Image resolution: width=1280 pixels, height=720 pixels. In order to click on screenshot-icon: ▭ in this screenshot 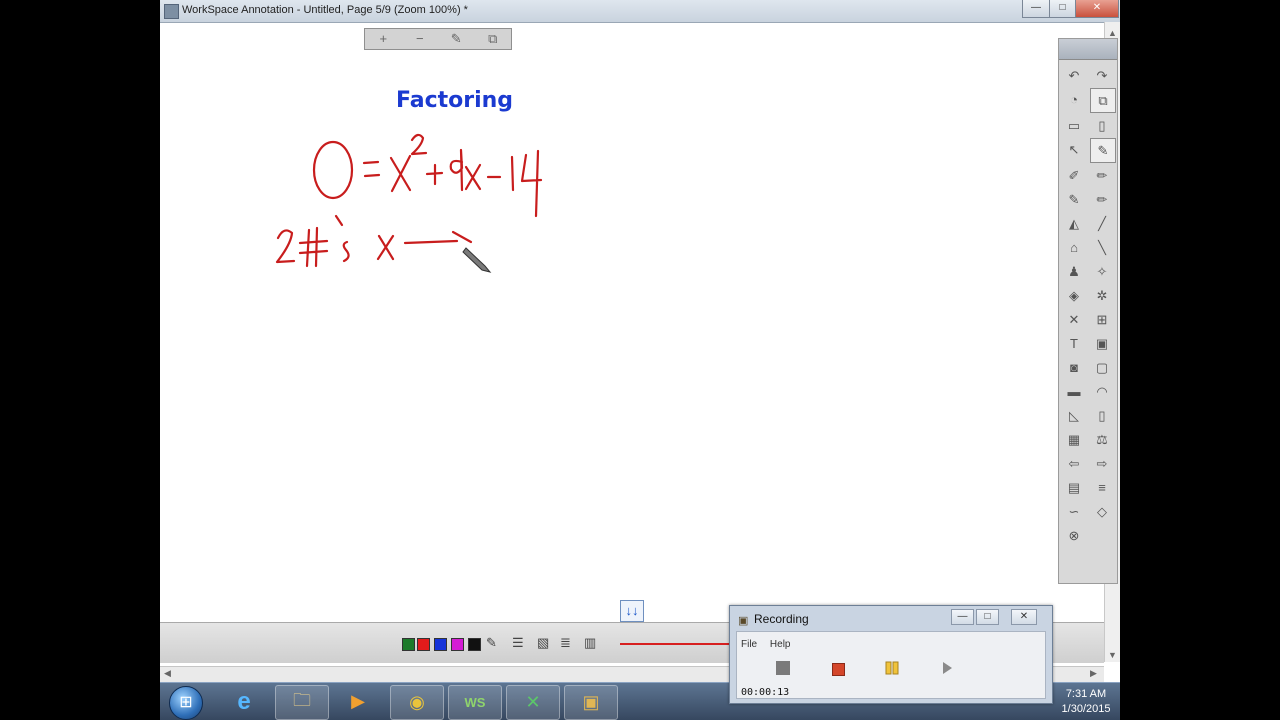, I will do `click(1074, 125)`.